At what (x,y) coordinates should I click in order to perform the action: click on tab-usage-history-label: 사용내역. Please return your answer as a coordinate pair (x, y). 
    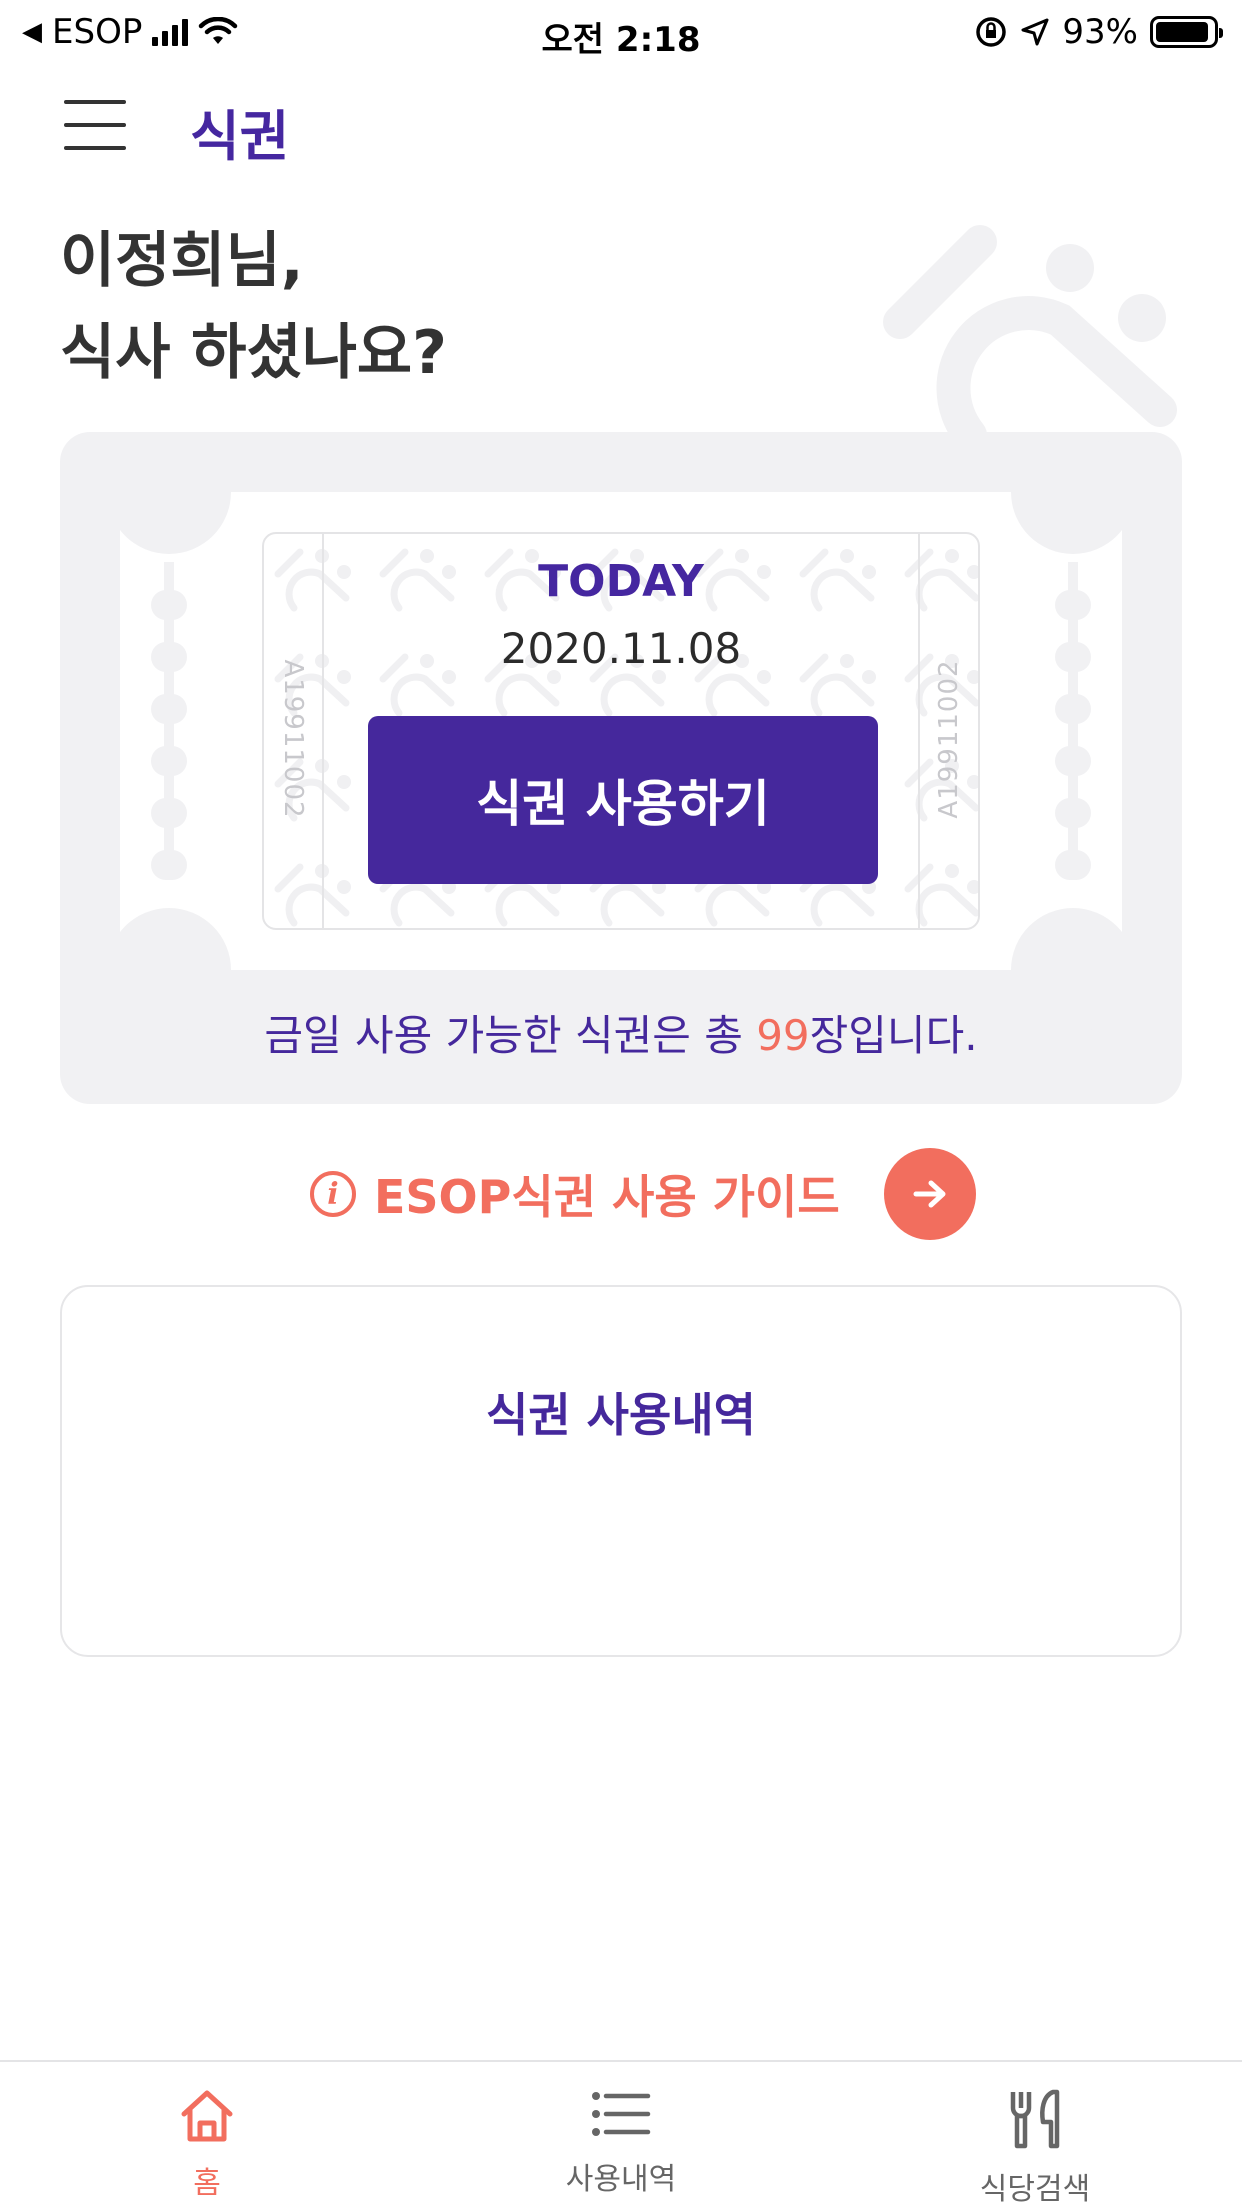
    Looking at the image, I should click on (621, 2179).